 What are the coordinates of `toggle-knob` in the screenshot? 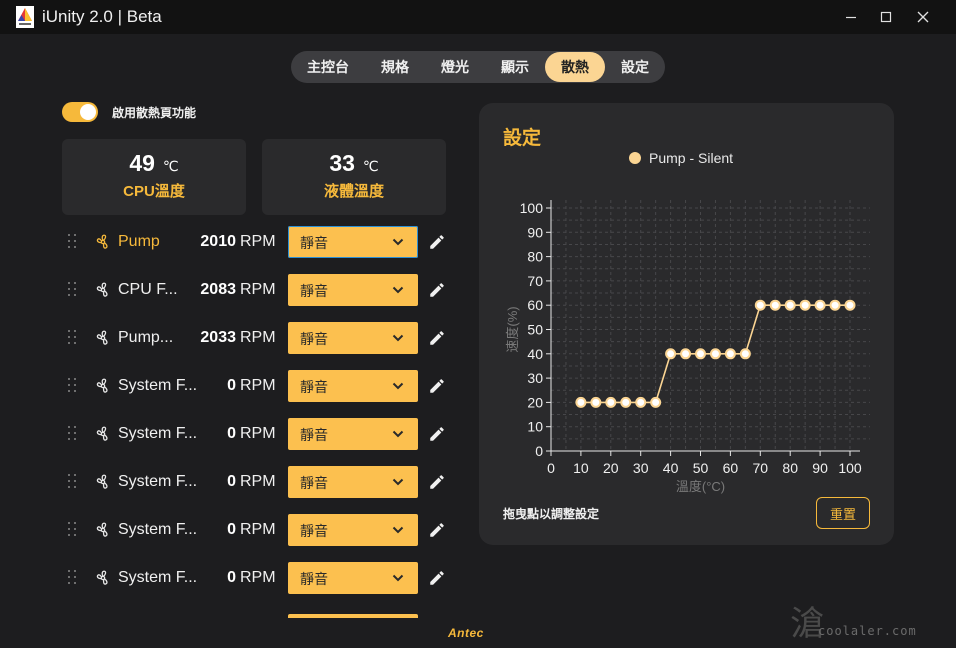 It's located at (88, 112).